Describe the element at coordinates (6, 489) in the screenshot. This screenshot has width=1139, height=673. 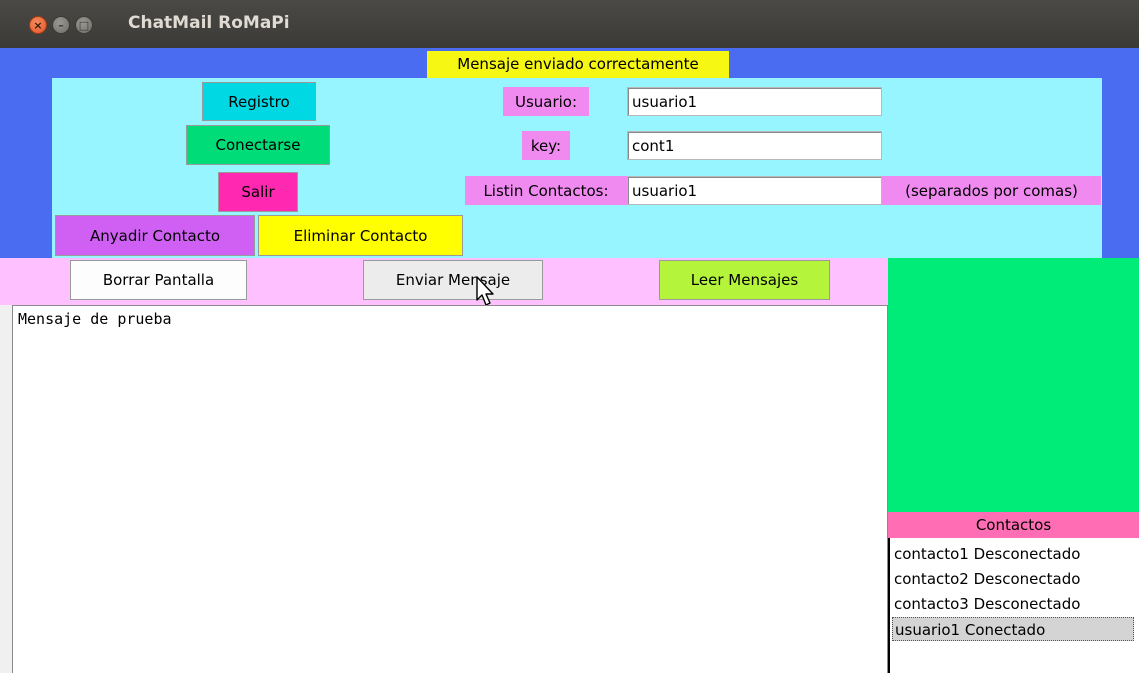
I see `left-margin` at that location.